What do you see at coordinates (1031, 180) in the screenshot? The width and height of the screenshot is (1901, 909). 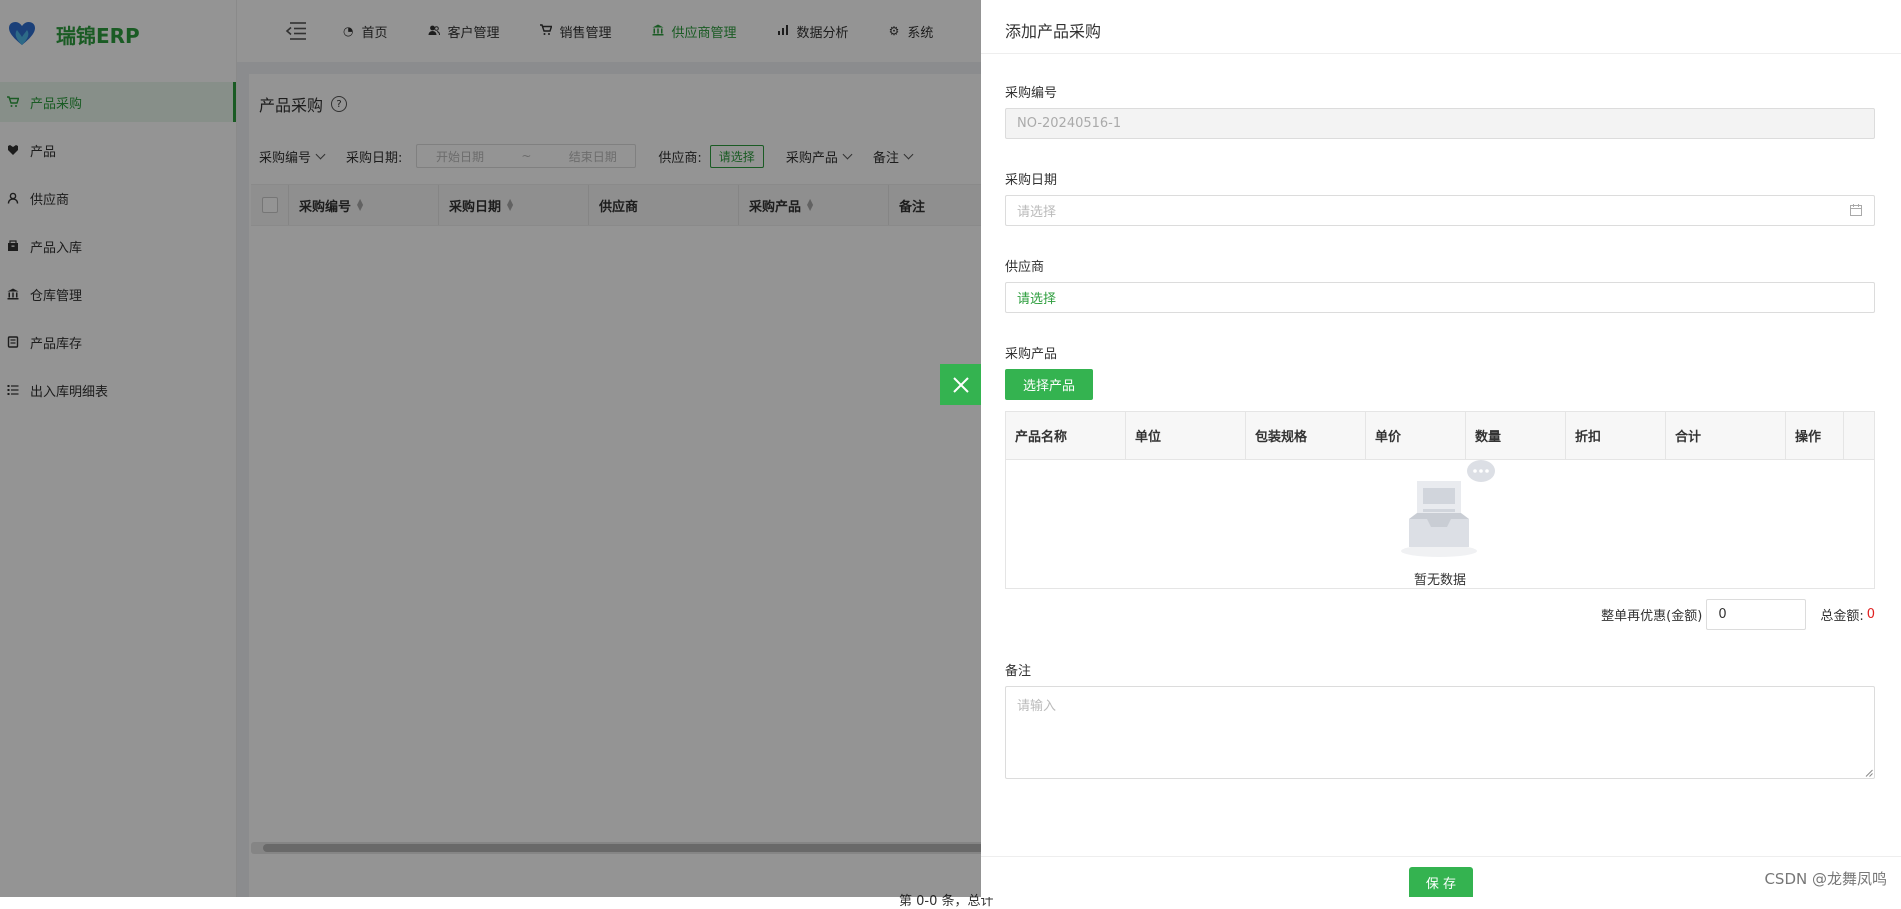 I see `purchase-date-label: 采购日期` at bounding box center [1031, 180].